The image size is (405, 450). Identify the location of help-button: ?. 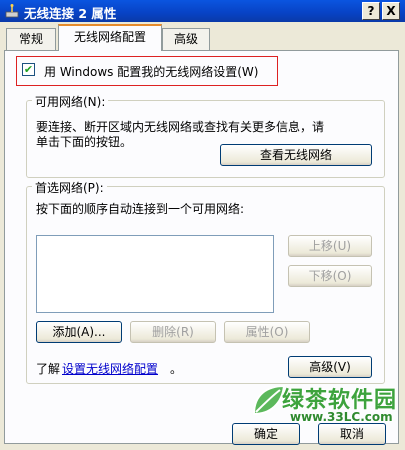
(371, 11).